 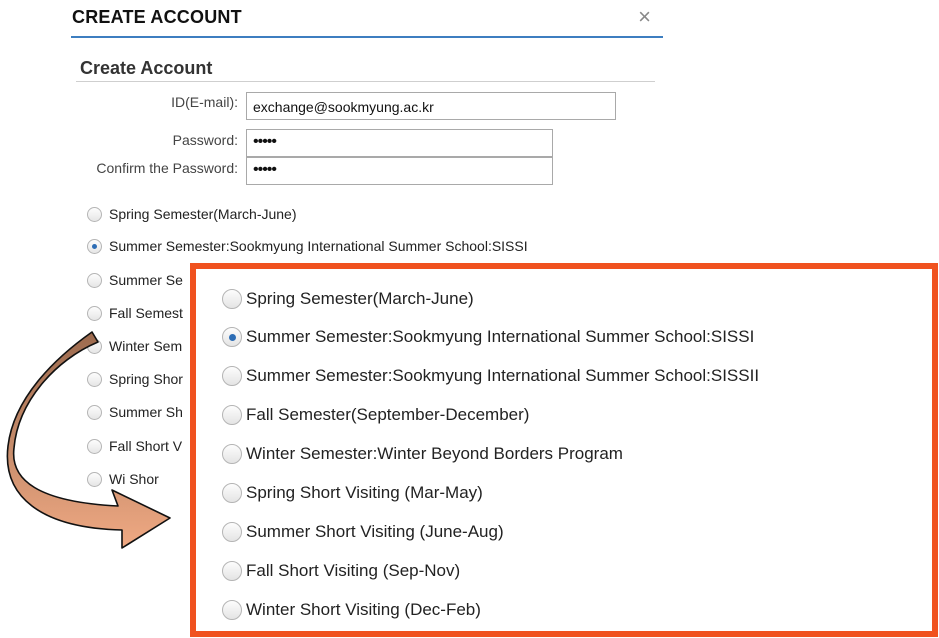 What do you see at coordinates (399, 143) in the screenshot?
I see `password-input: •••••` at bounding box center [399, 143].